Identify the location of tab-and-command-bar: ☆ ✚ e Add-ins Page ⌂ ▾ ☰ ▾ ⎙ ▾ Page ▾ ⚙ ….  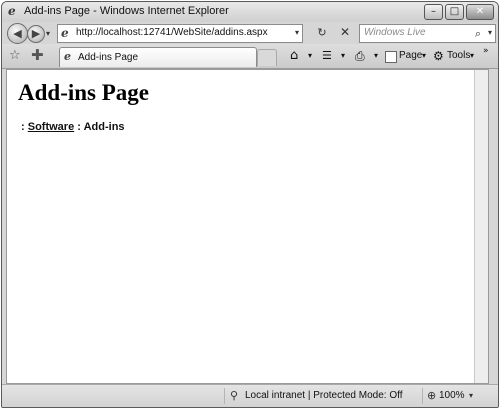
(250, 56).